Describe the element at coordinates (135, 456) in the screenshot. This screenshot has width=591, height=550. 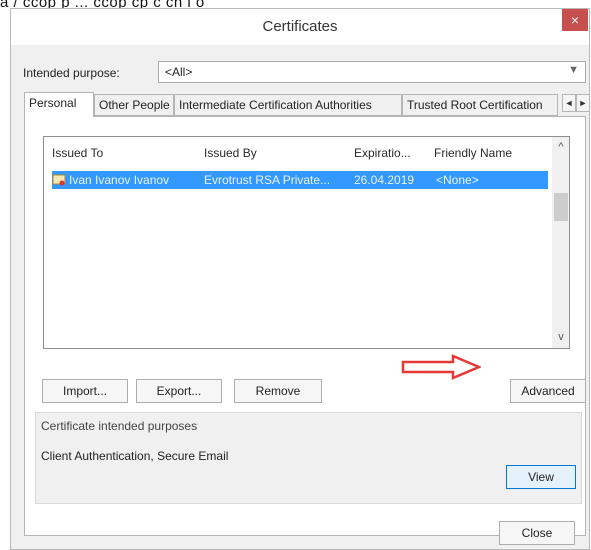
I see `intended-purposes-text: Client Authentication, Secure Email` at that location.